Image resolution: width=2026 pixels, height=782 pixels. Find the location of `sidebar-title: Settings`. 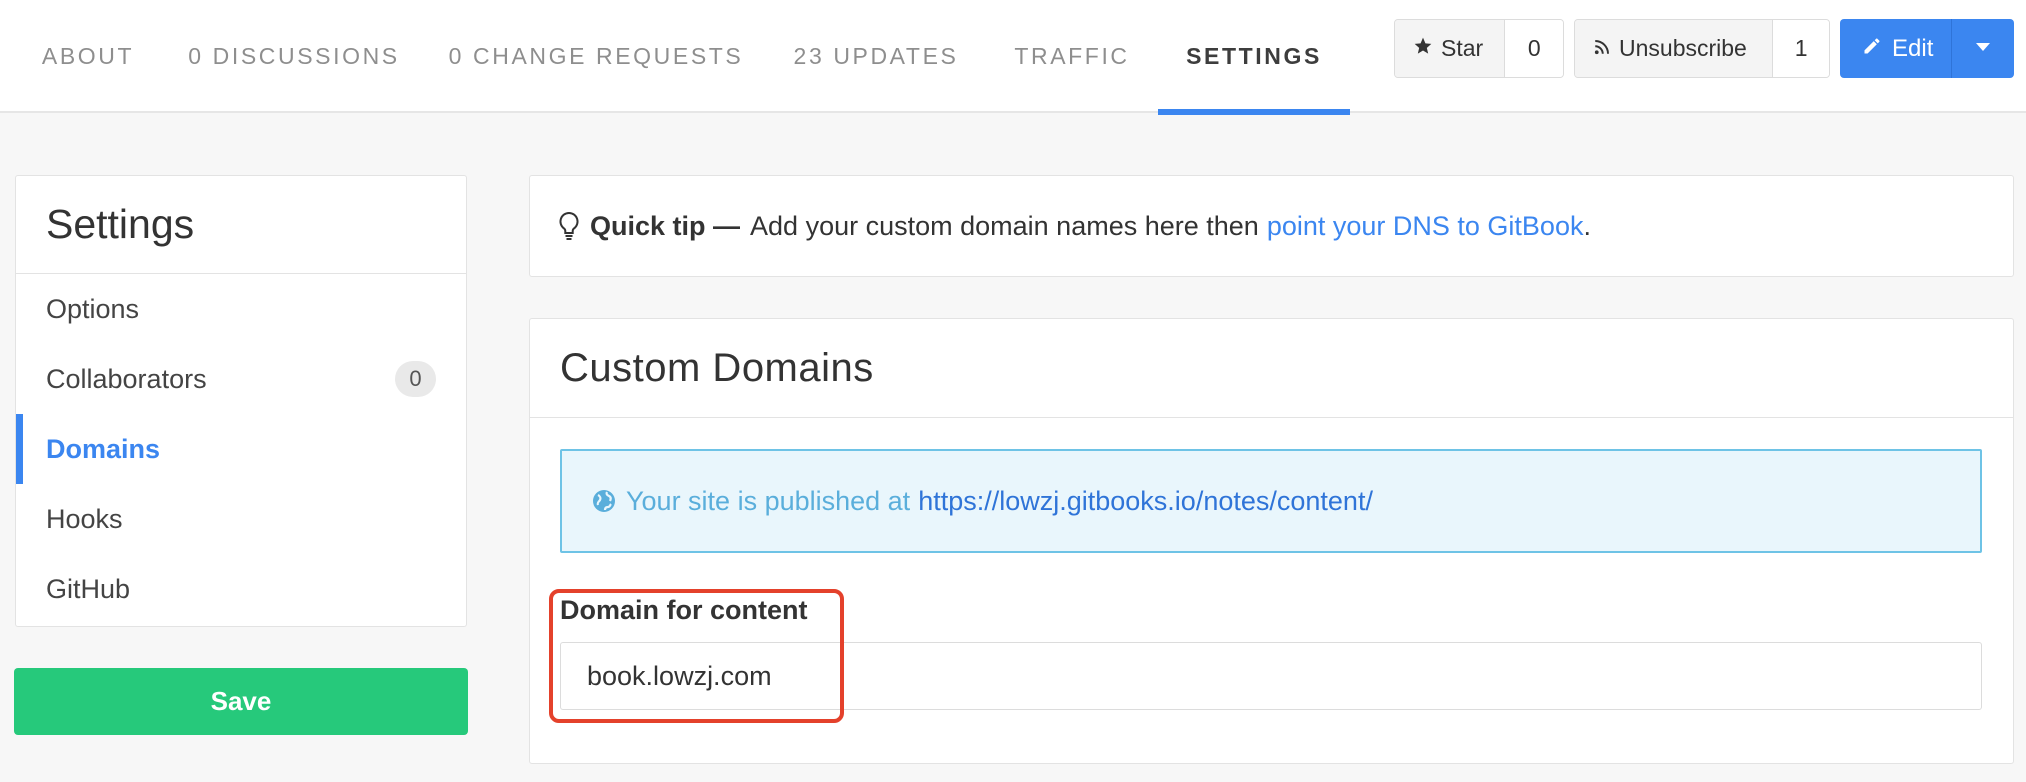

sidebar-title: Settings is located at coordinates (241, 225).